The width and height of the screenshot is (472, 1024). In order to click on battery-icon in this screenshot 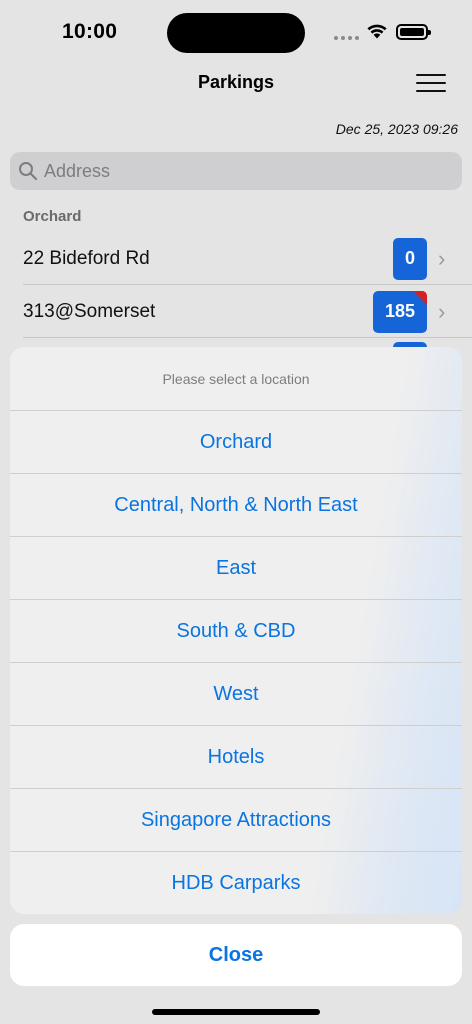, I will do `click(413, 32)`.